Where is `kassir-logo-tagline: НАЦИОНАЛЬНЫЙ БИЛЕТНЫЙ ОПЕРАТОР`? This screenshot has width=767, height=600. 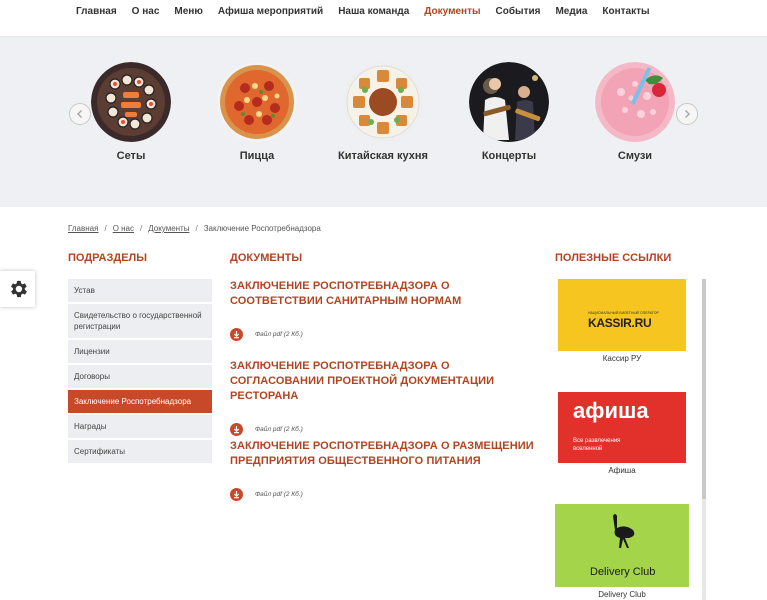
kassir-logo-tagline: НАЦИОНАЛЬНЫЙ БИЛЕТНЫЙ ОПЕРАТОР is located at coordinates (623, 313).